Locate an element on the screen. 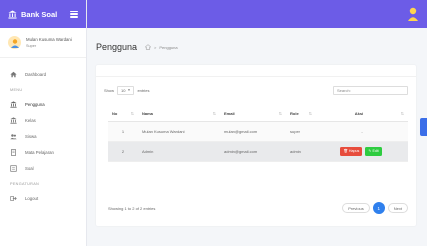  sidebar-item-mata-pelajaran: Mata Pelajaran is located at coordinates (43, 152).